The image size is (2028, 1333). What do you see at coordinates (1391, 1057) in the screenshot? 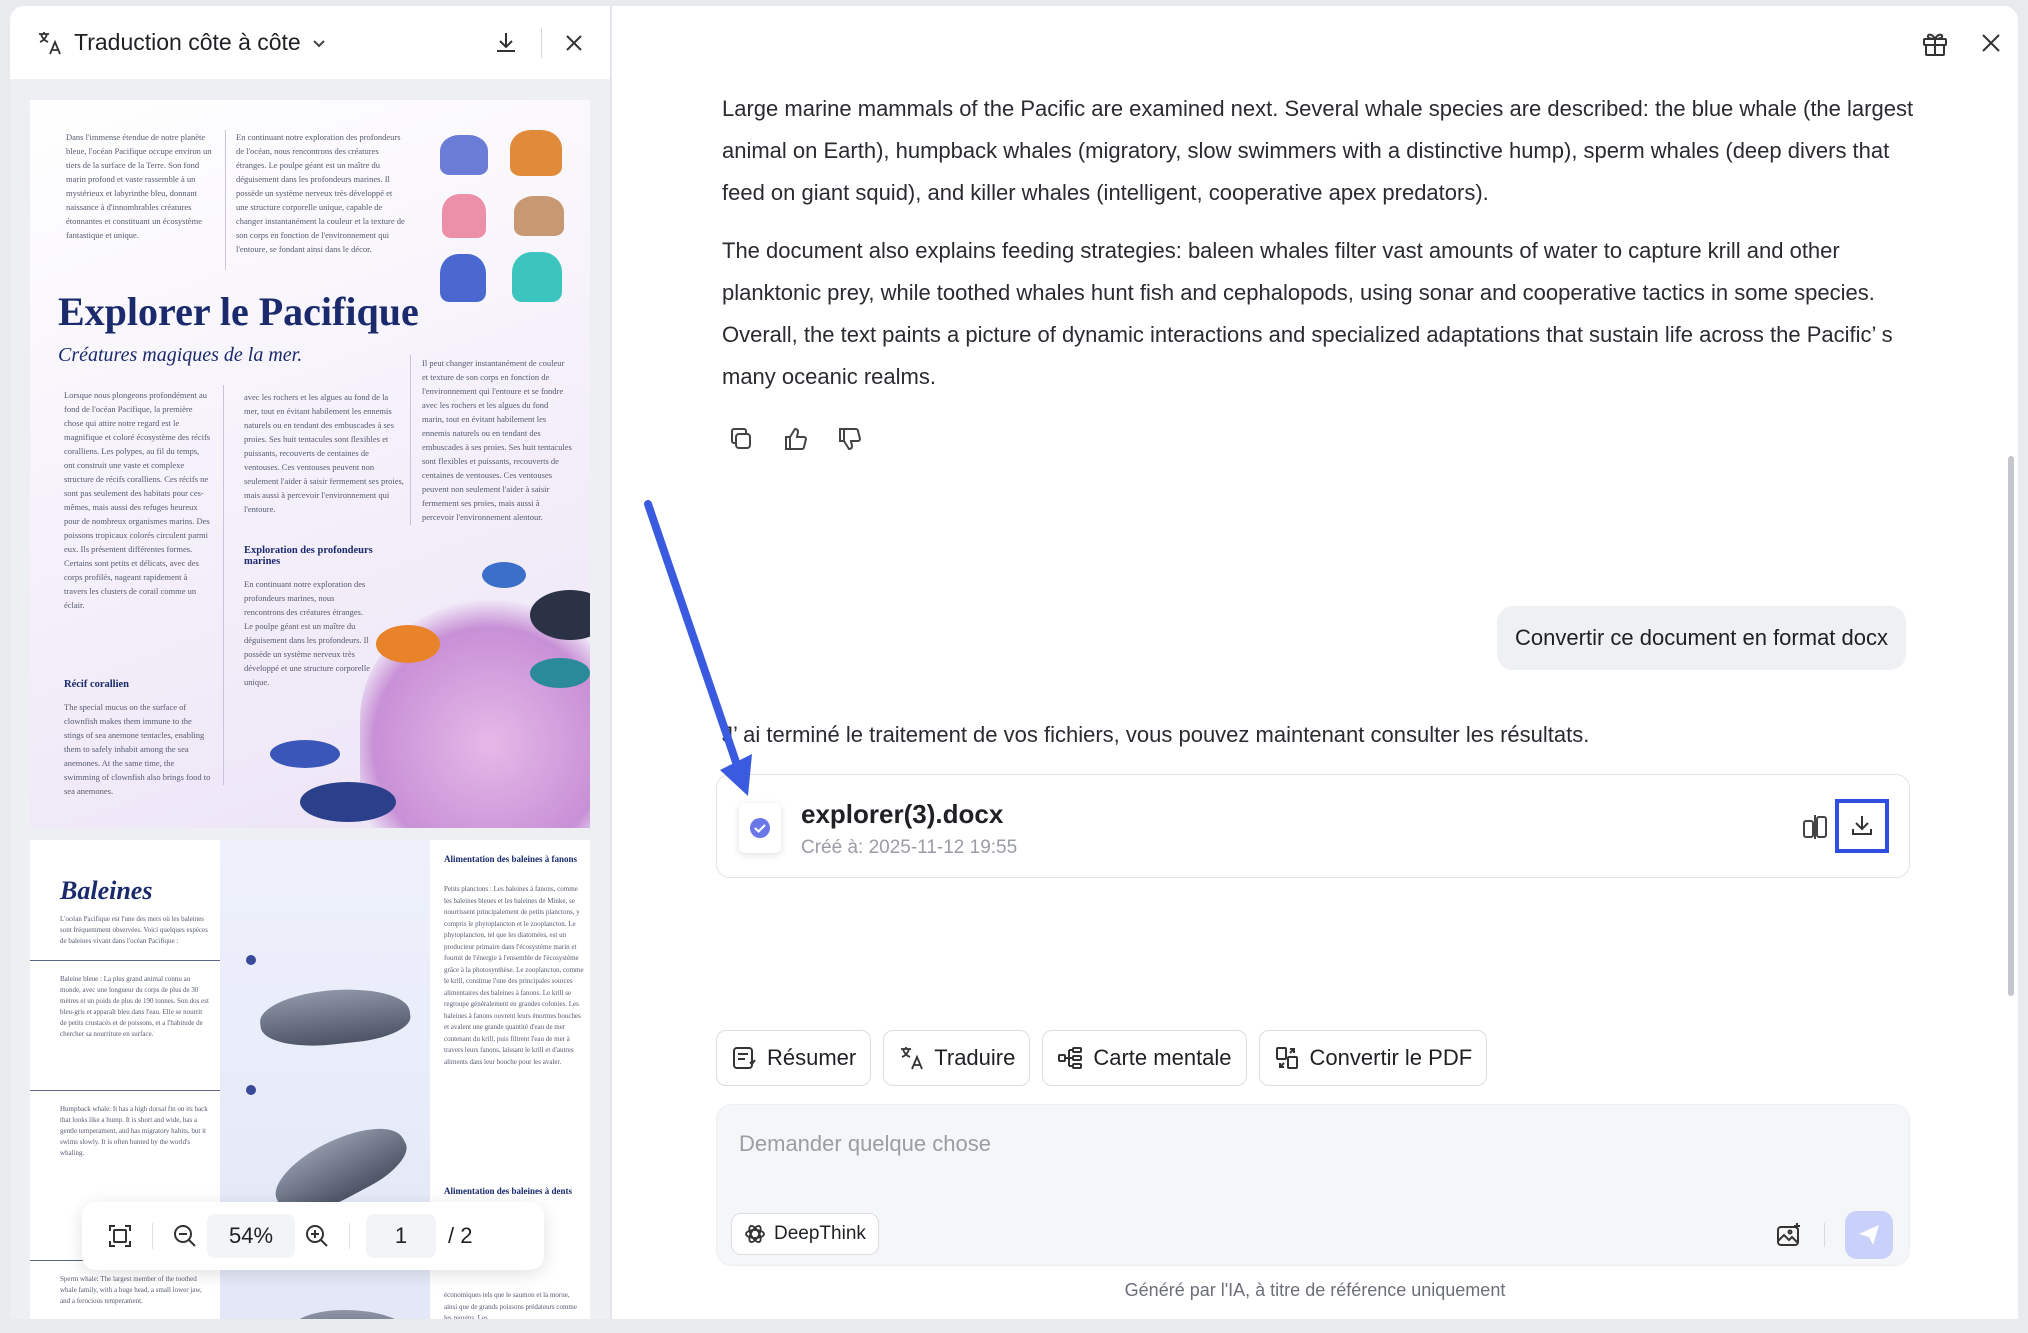
I see `convert-pdf-label: Convertir le PDF` at bounding box center [1391, 1057].